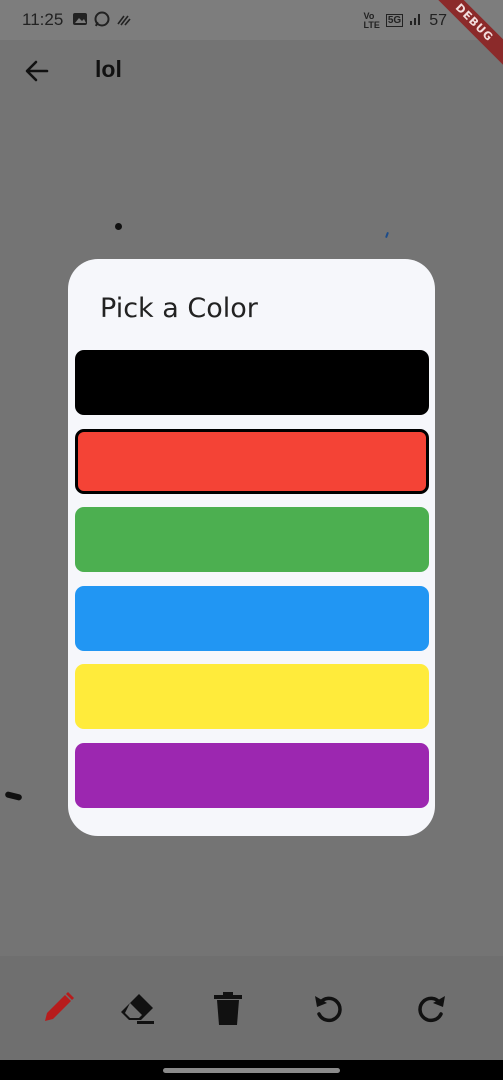 Image resolution: width=503 pixels, height=1080 pixels. I want to click on color-swatch-black, so click(252, 382).